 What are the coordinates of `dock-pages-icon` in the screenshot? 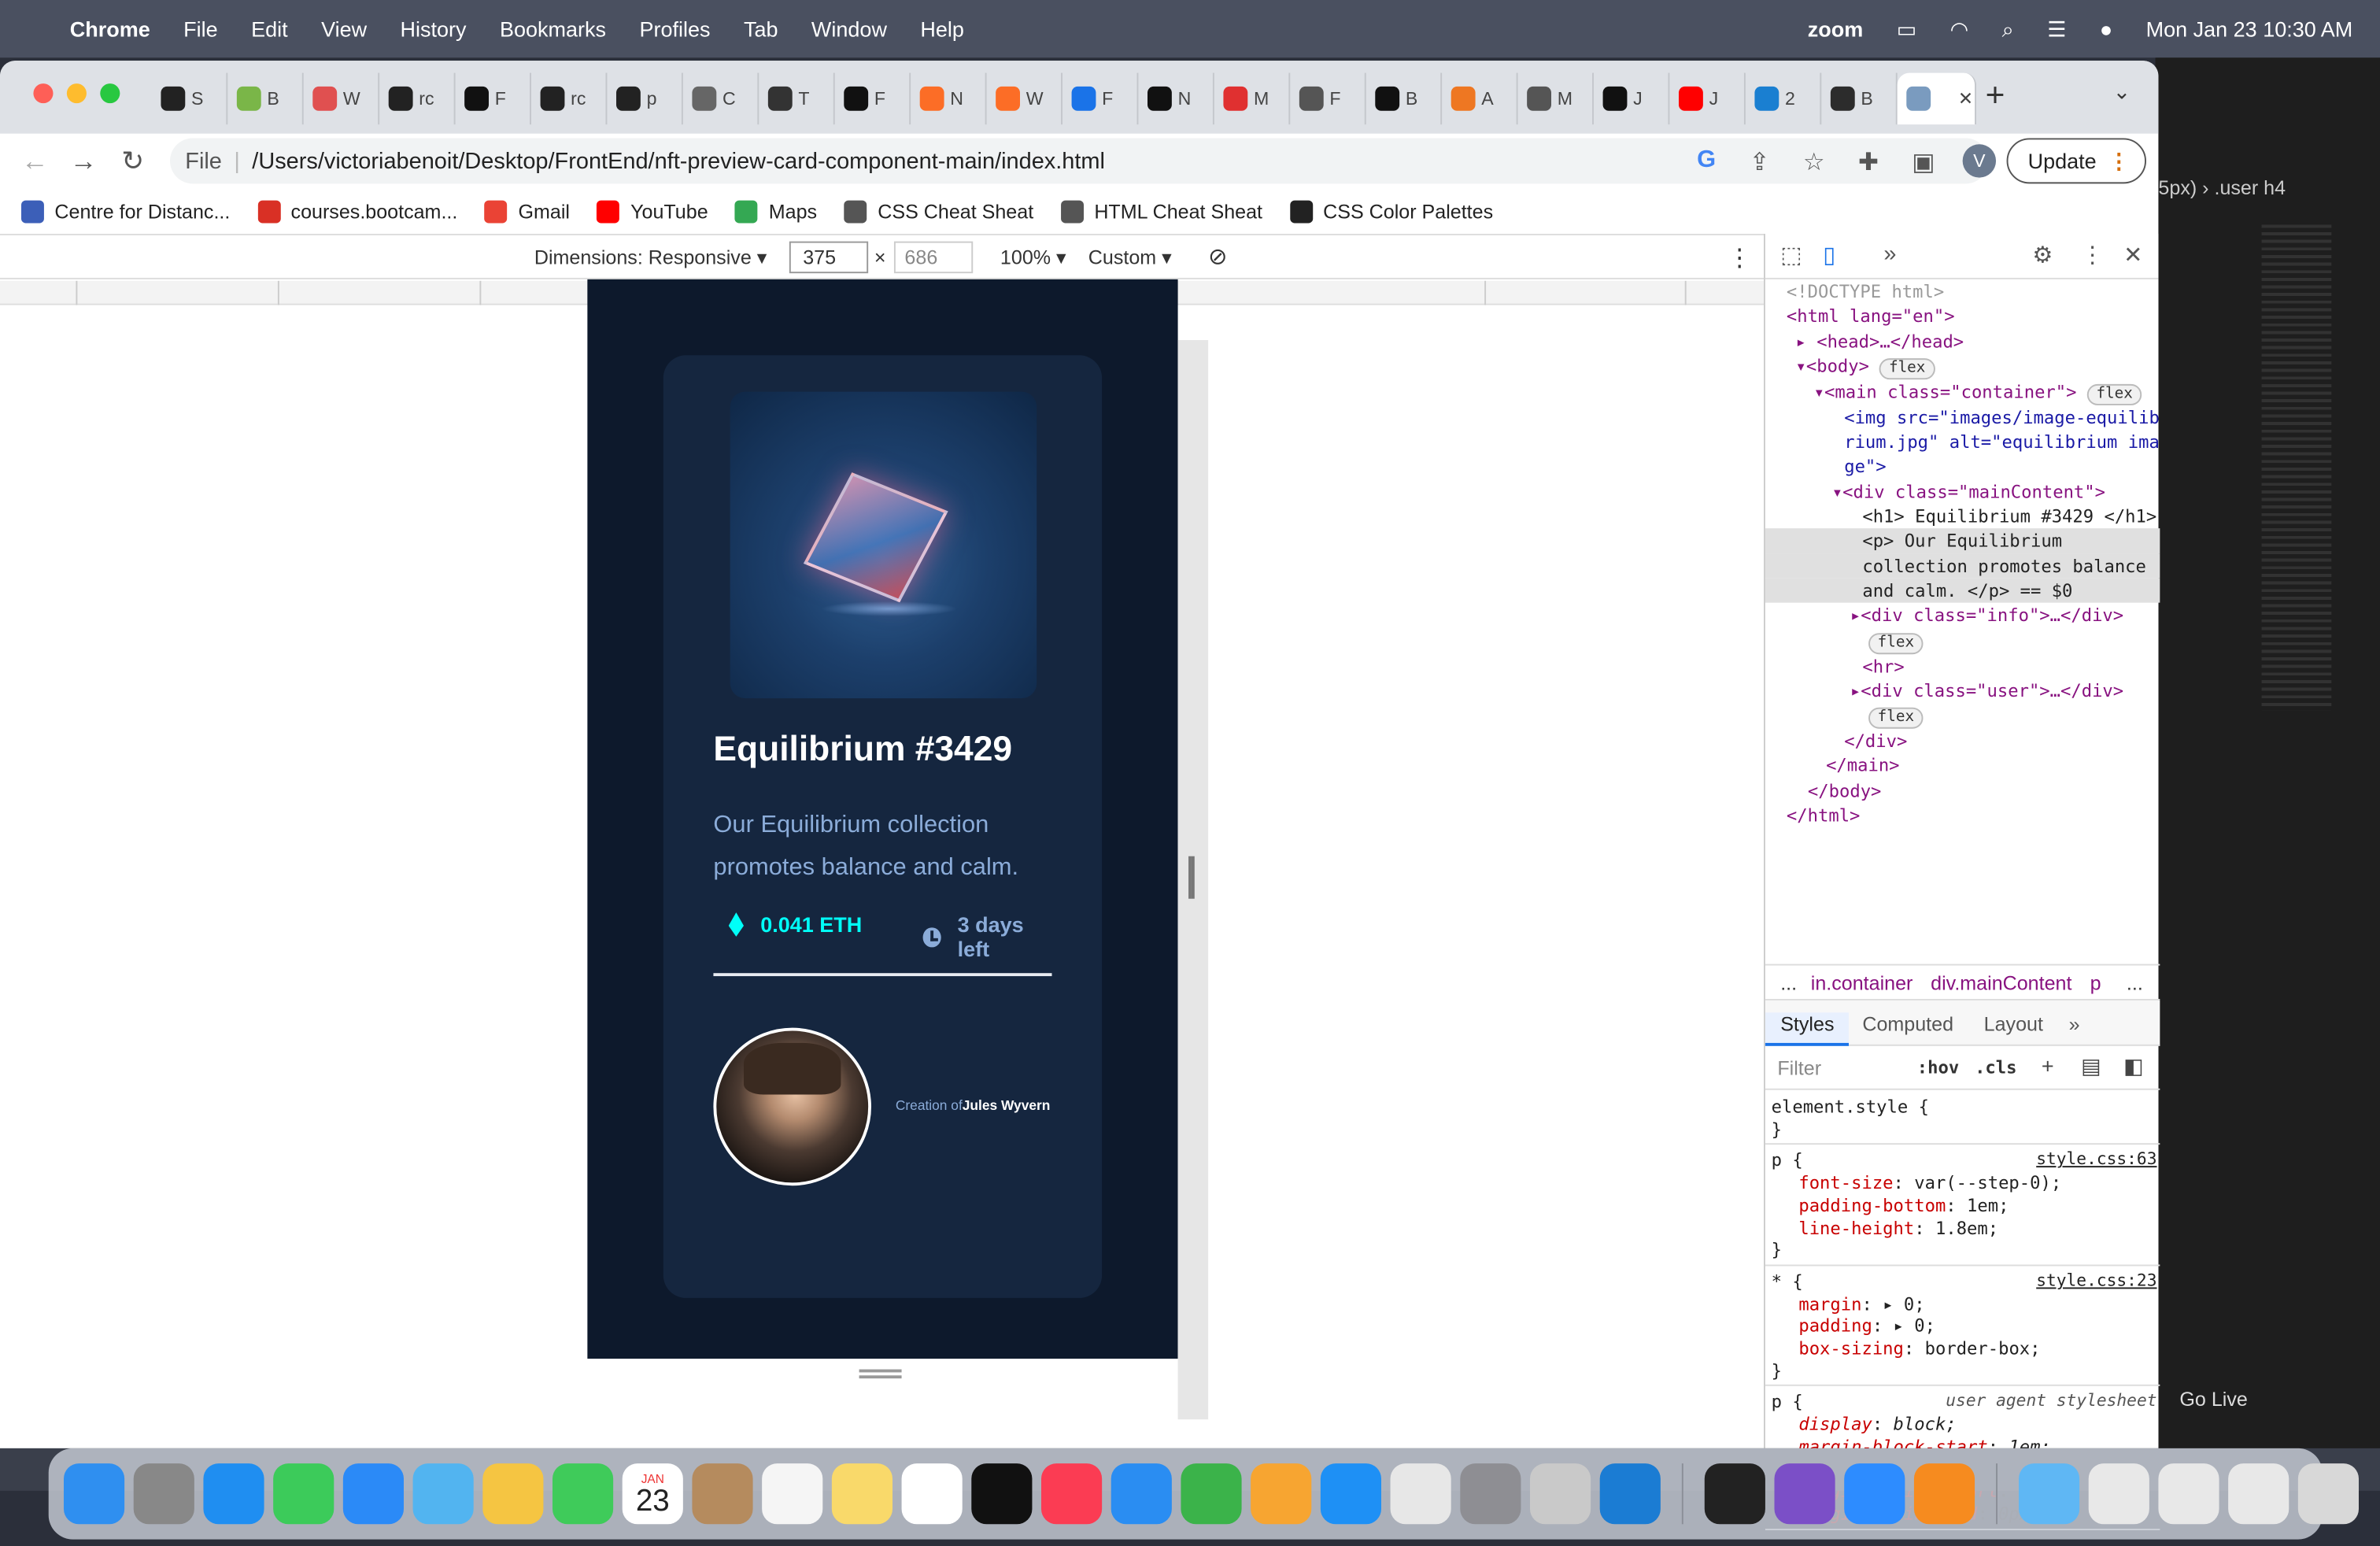 It's located at (1281, 1494).